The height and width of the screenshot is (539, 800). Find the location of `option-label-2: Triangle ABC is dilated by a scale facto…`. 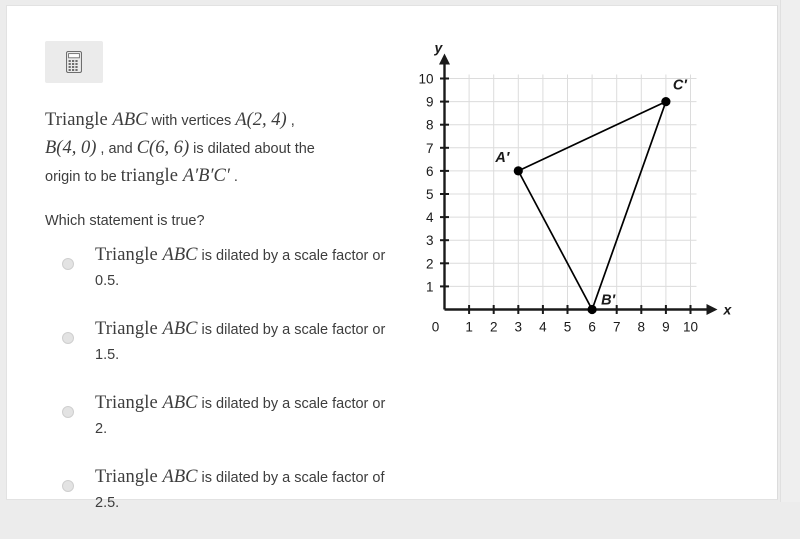

option-label-2: Triangle ABC is dilated by a scale facto… is located at coordinates (245, 416).